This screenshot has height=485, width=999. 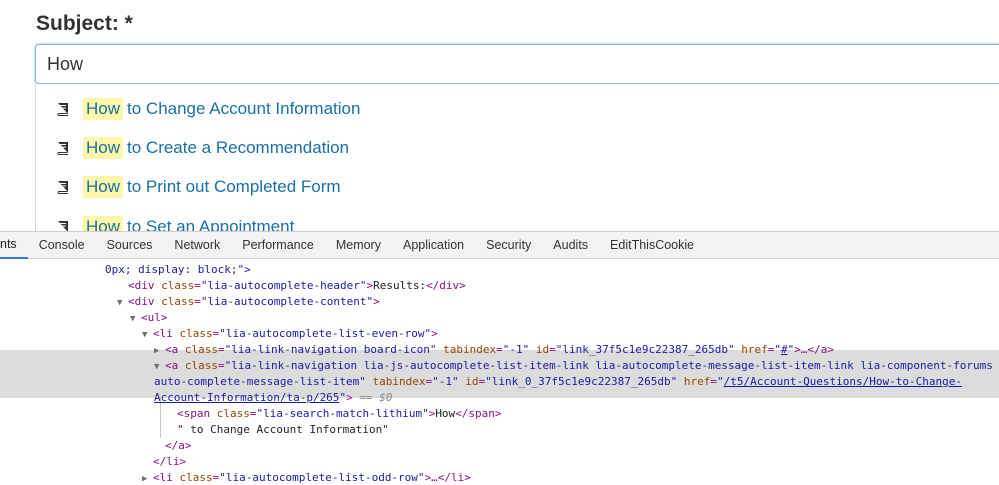 I want to click on code-line: </li>, so click(x=169, y=462).